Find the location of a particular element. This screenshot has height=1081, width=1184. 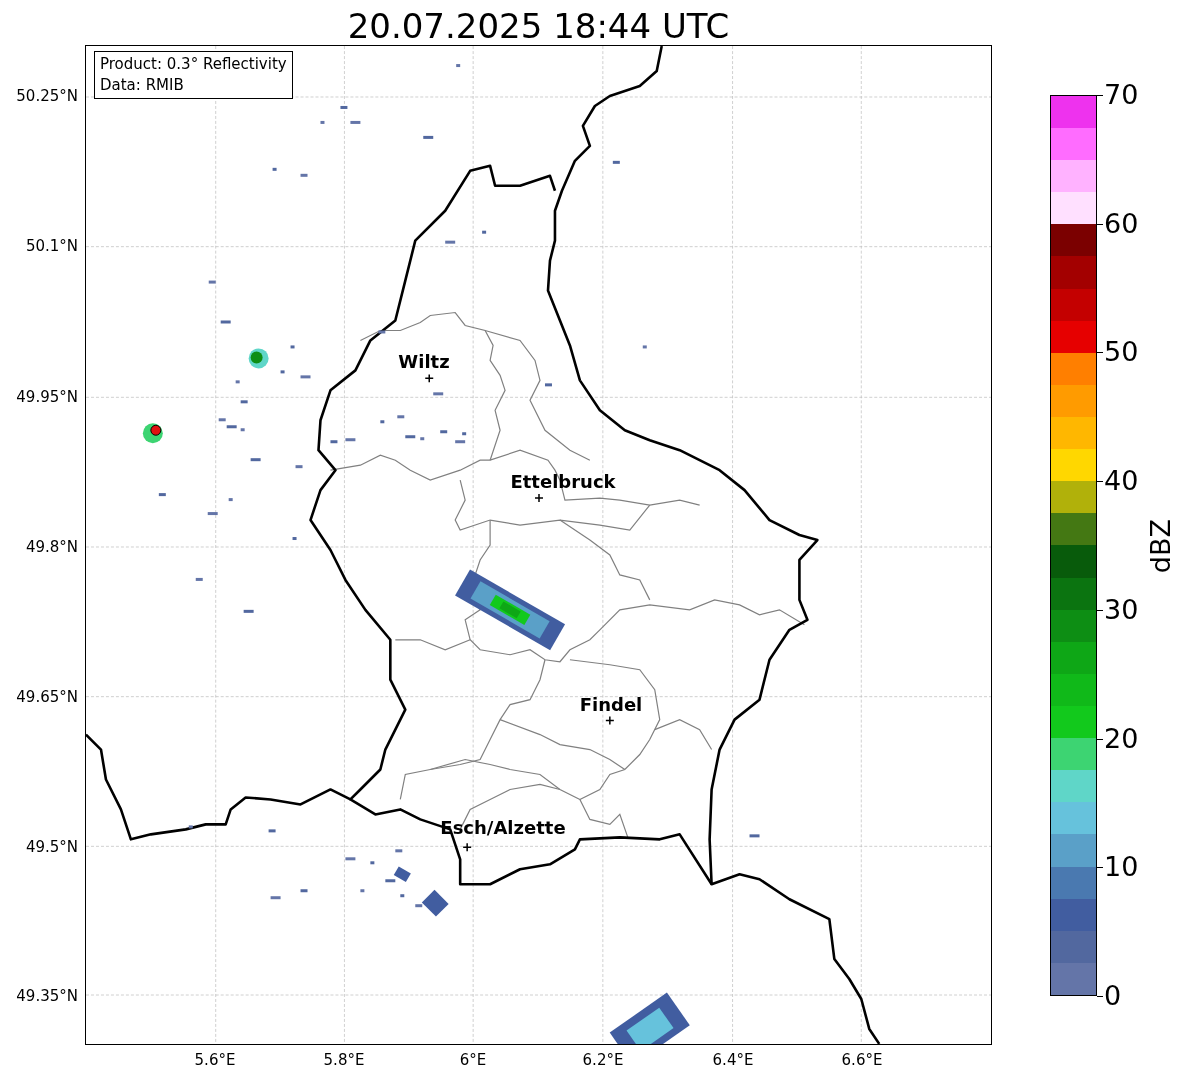

city-label: Ettelbruck is located at coordinates (563, 482).